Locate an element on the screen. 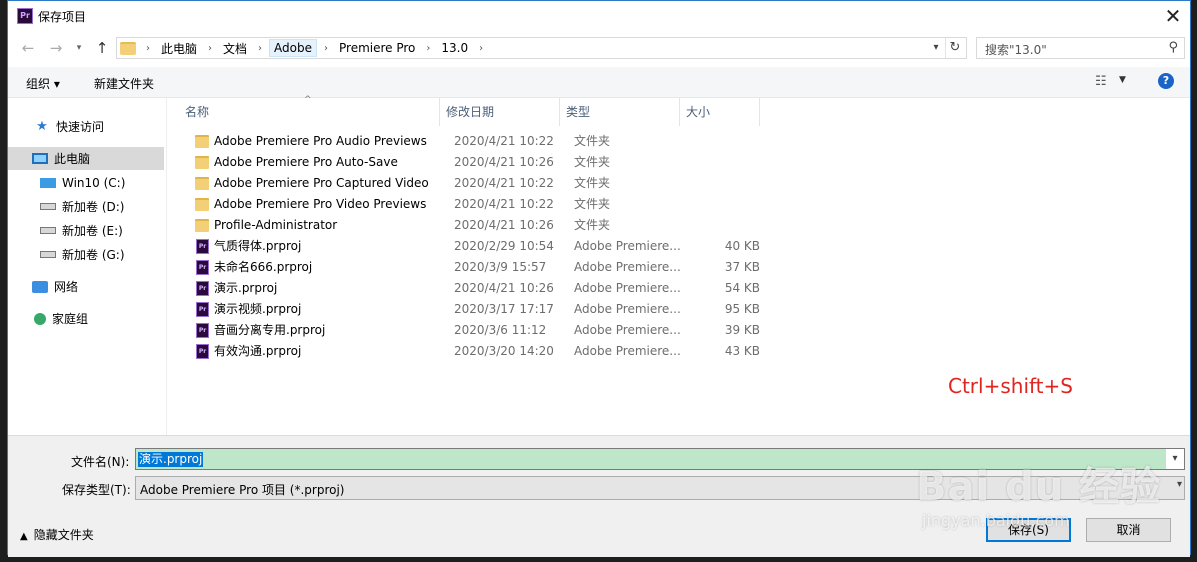 The width and height of the screenshot is (1197, 562). filename-value: 演示.prproj is located at coordinates (171, 459).